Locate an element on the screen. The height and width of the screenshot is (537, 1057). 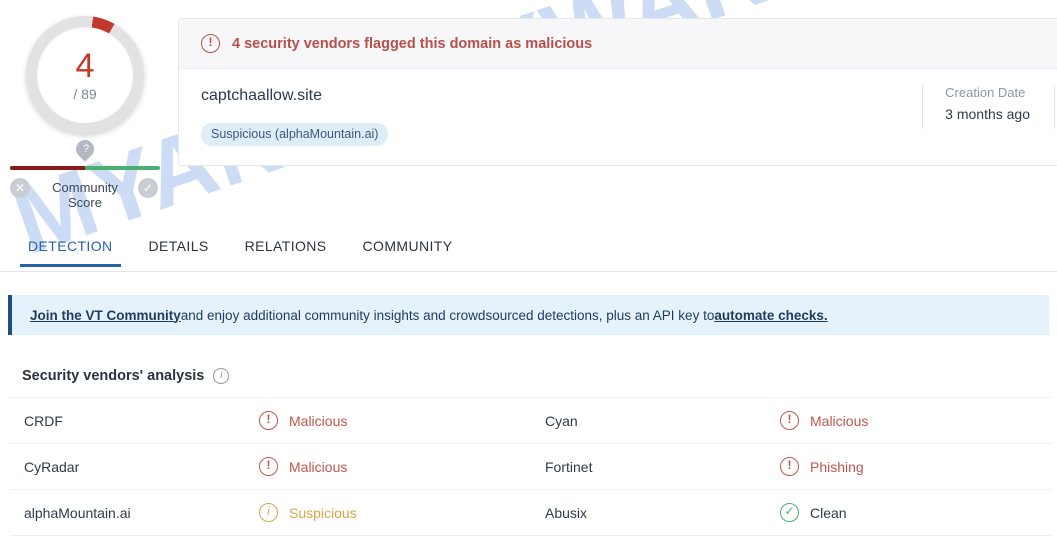
vendor-cell-left: CRDF ! Malicious is located at coordinates (270, 420).